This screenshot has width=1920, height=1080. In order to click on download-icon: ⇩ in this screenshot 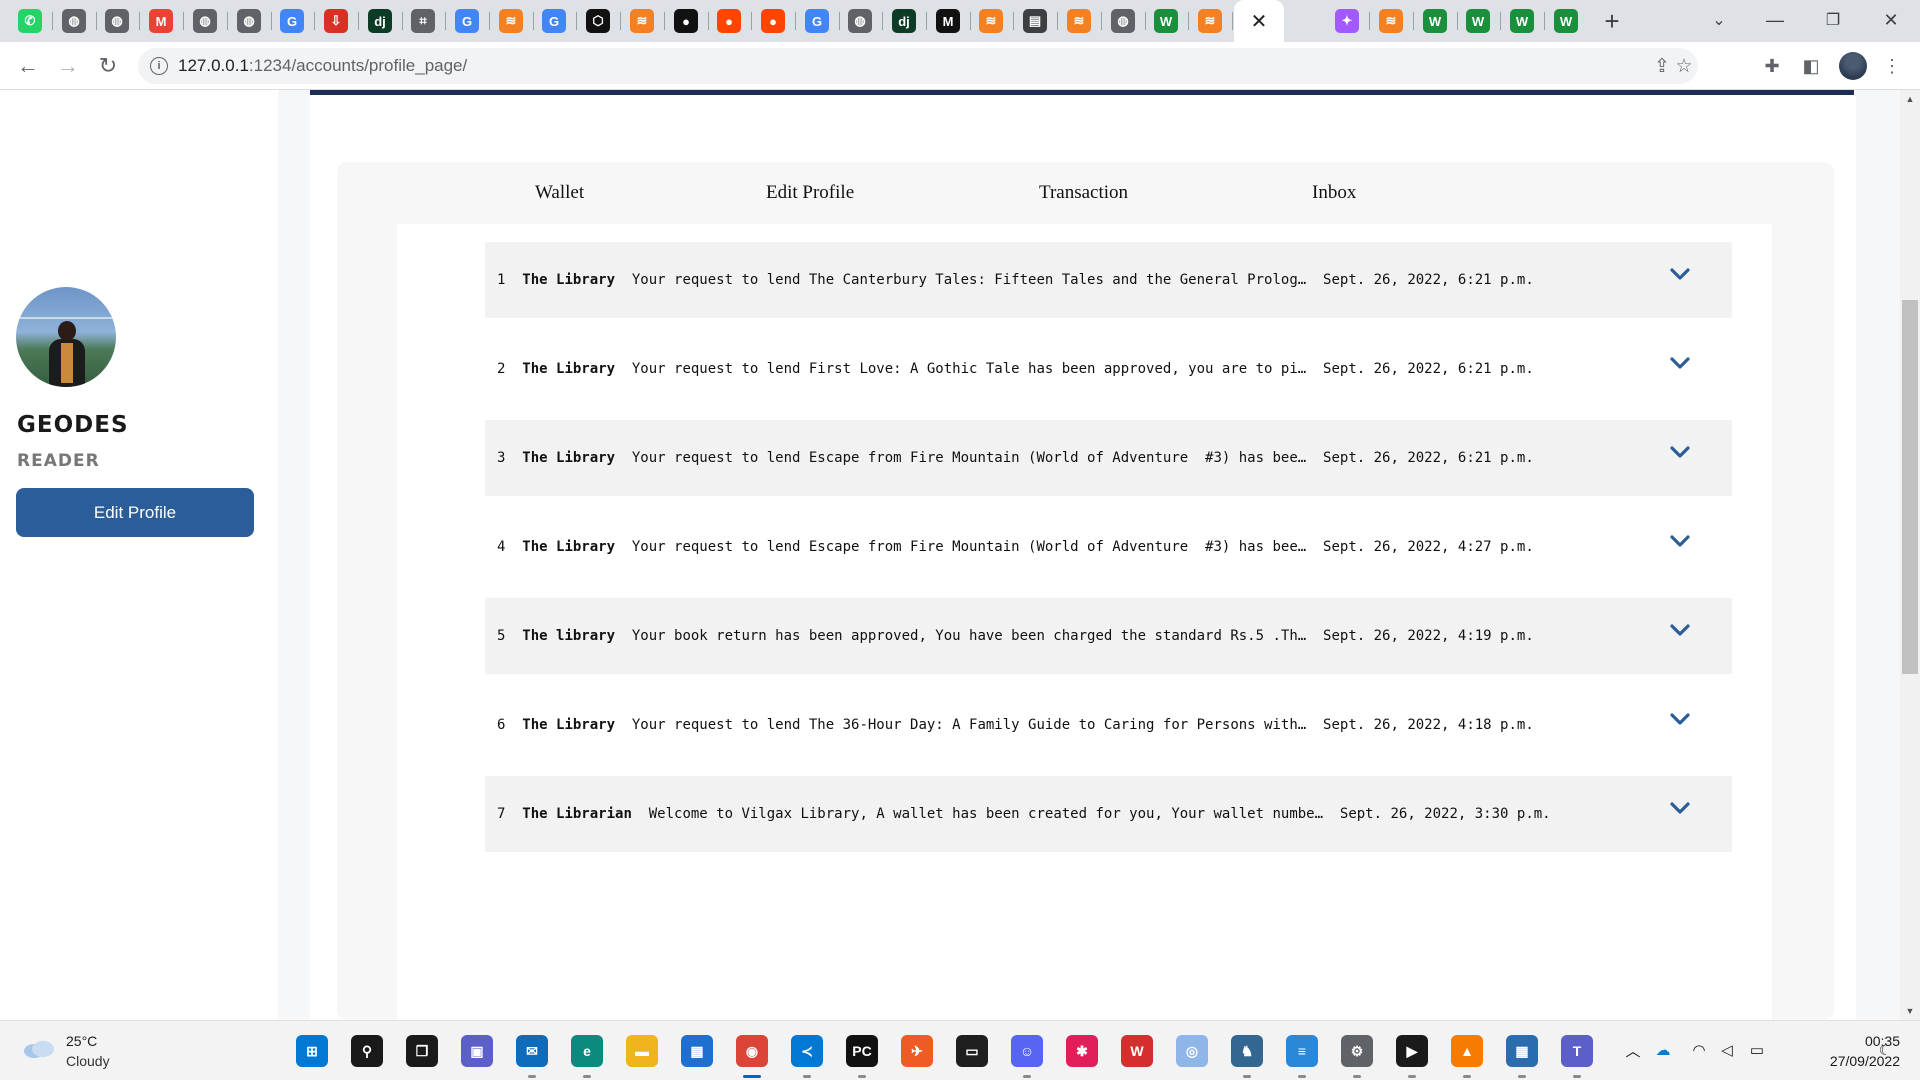, I will do `click(336, 21)`.